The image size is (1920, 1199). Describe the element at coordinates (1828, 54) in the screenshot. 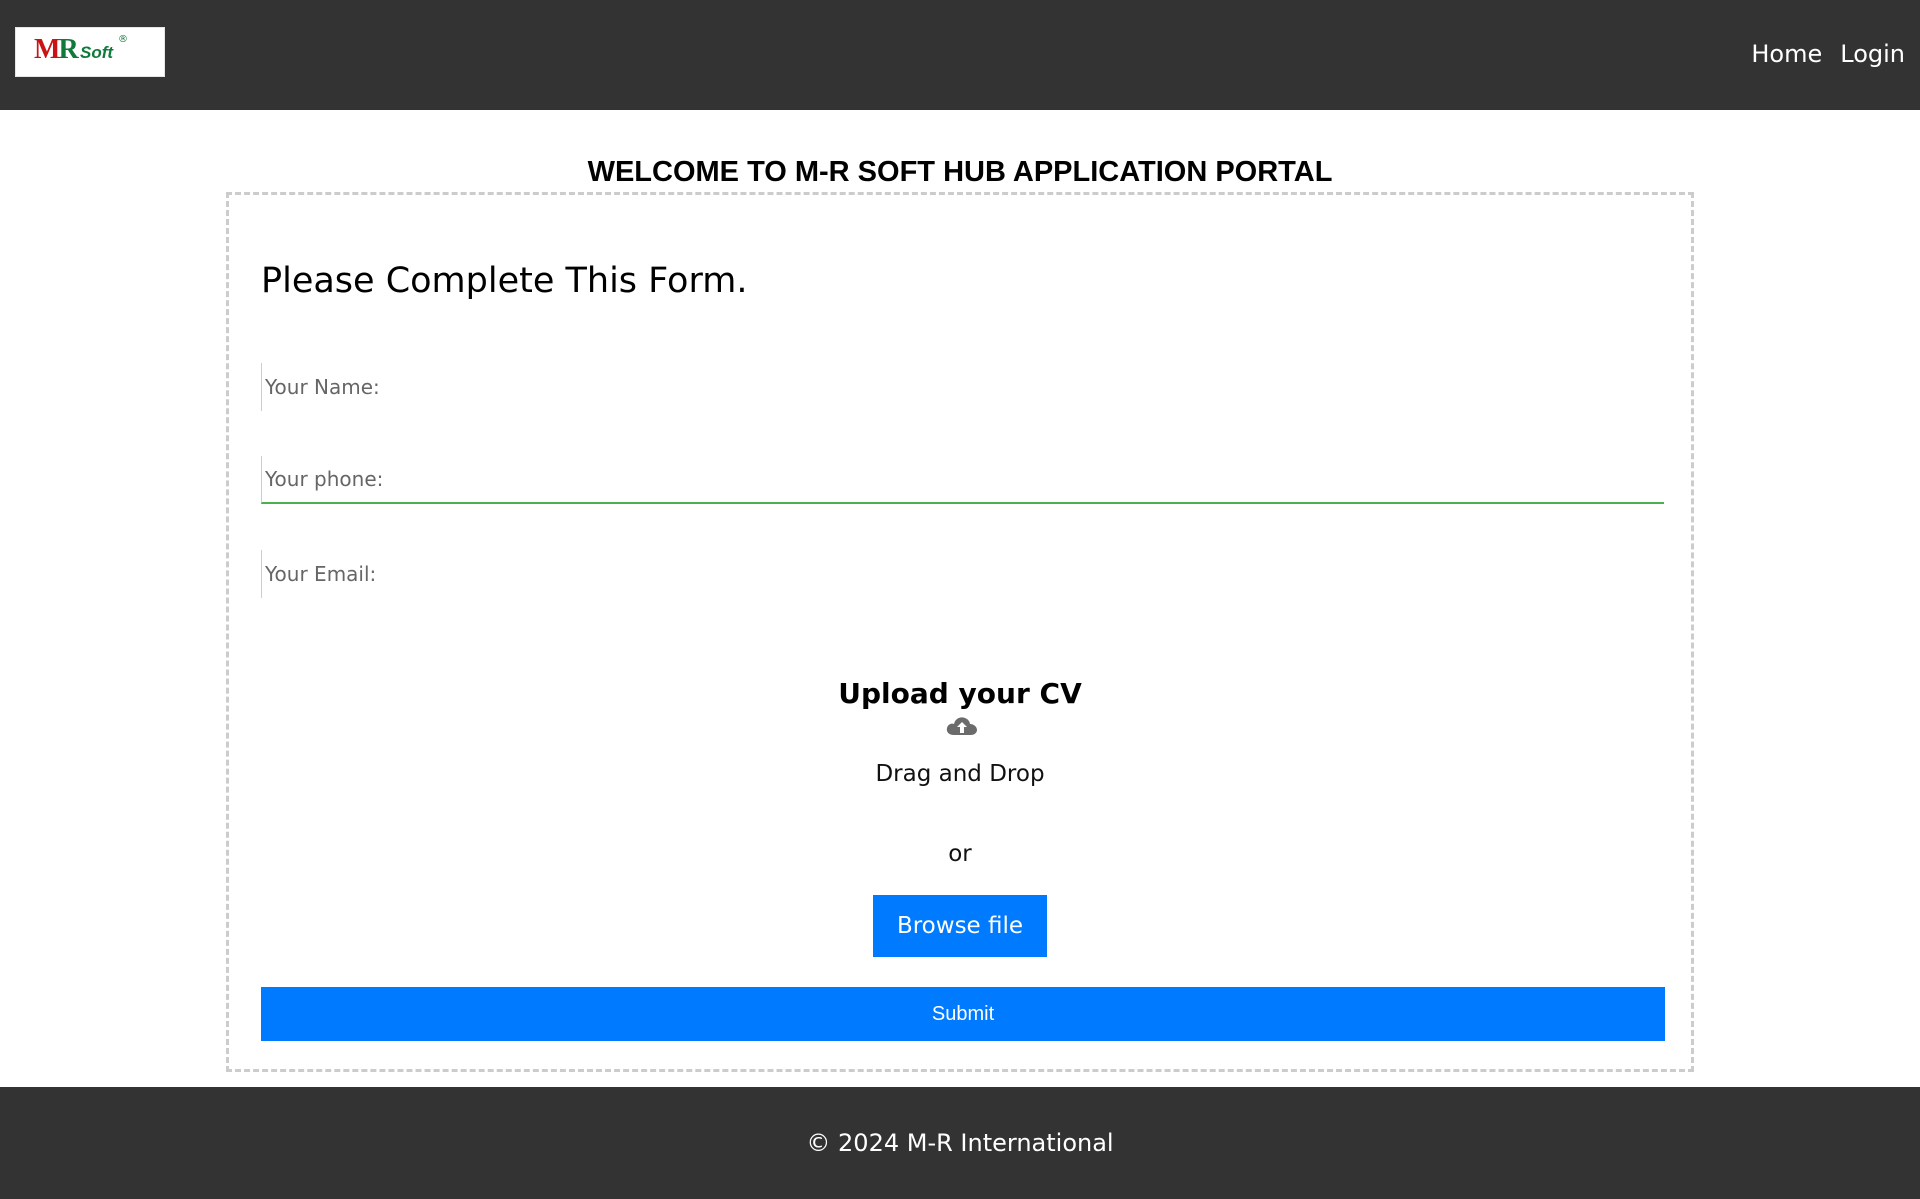

I see `nav-links: Home Login` at that location.